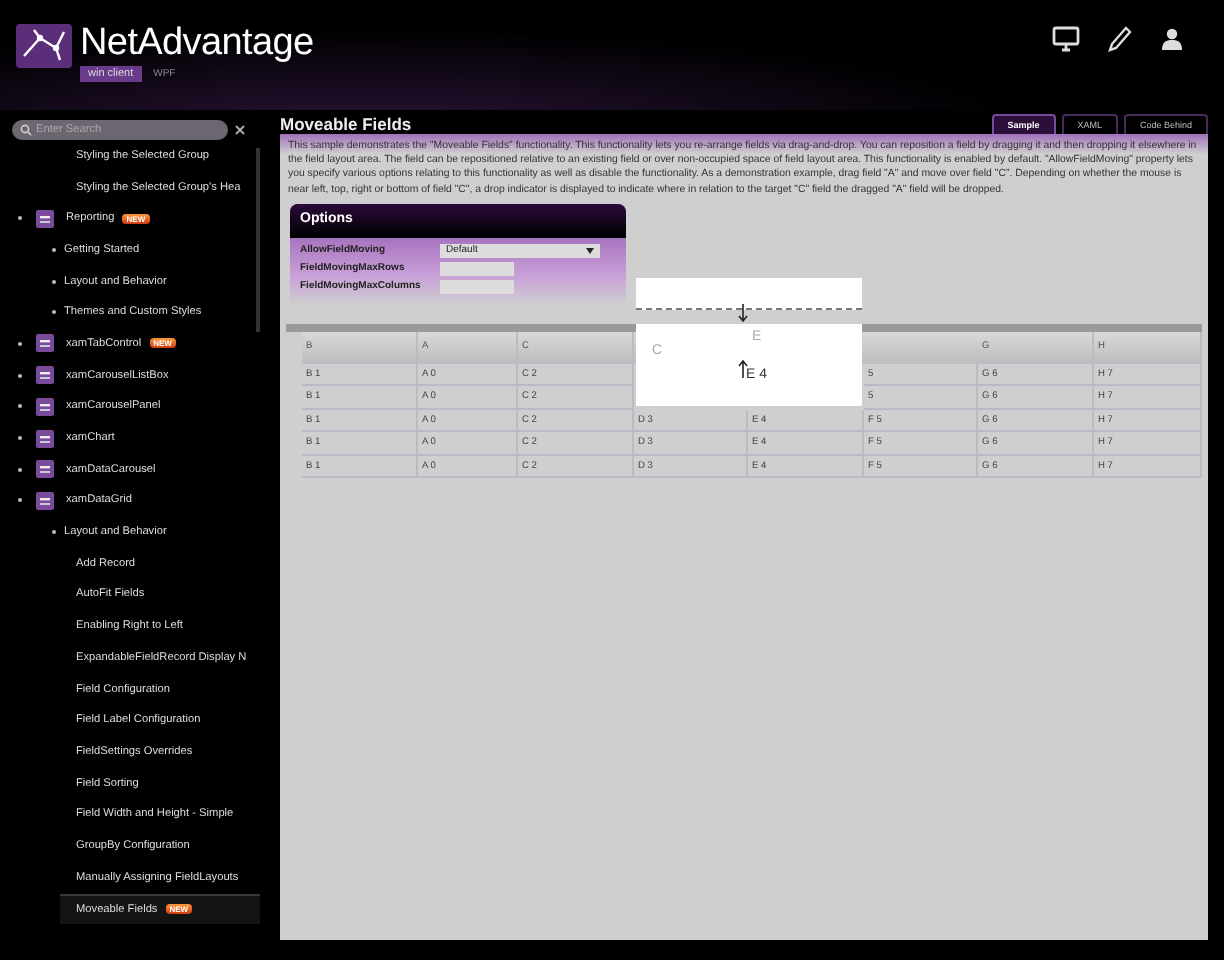 Image resolution: width=1224 pixels, height=960 pixels. Describe the element at coordinates (346, 124) in the screenshot. I see `page-title: Moveable Fields` at that location.